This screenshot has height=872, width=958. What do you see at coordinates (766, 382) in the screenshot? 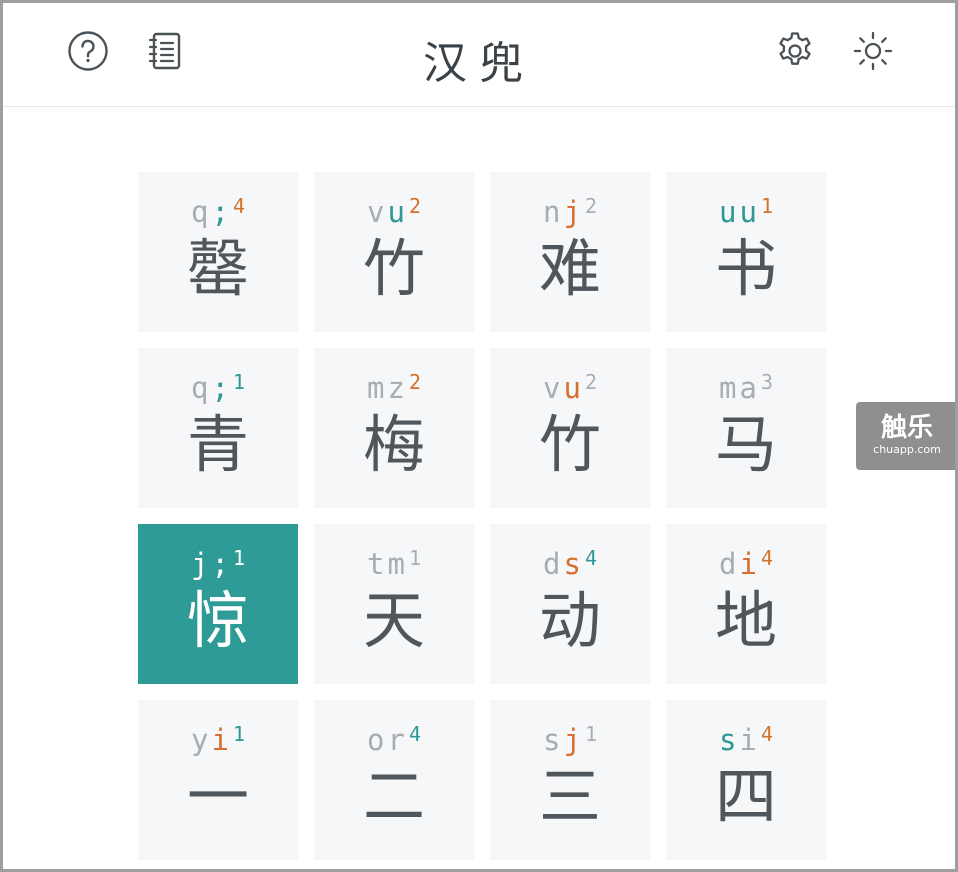
I see `tone-number: 3` at bounding box center [766, 382].